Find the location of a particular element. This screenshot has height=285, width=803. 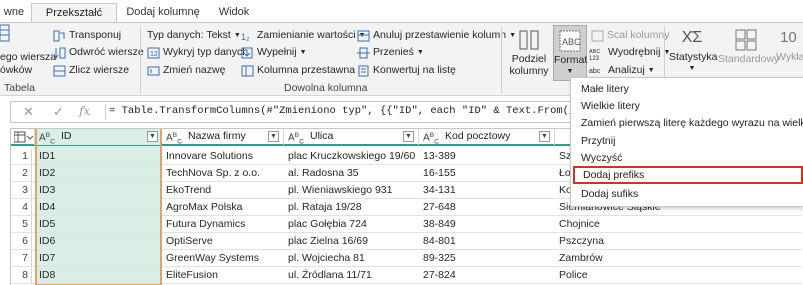

menu-item-dodaj-prefiks: Dodaj prefiks is located at coordinates (688, 175).